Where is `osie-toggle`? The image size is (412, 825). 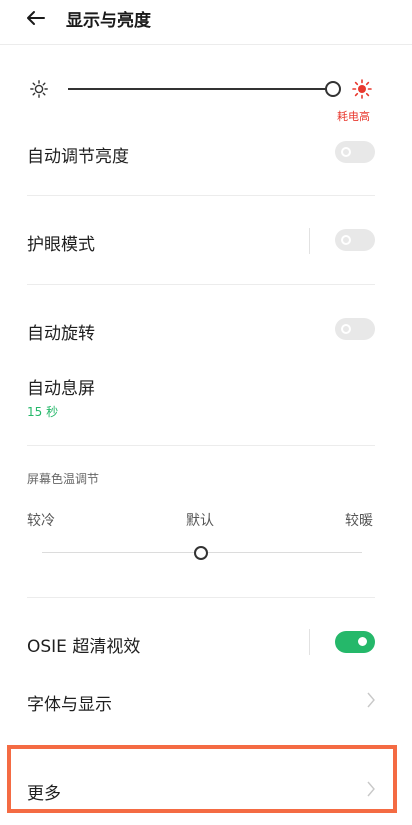
osie-toggle is located at coordinates (355, 642).